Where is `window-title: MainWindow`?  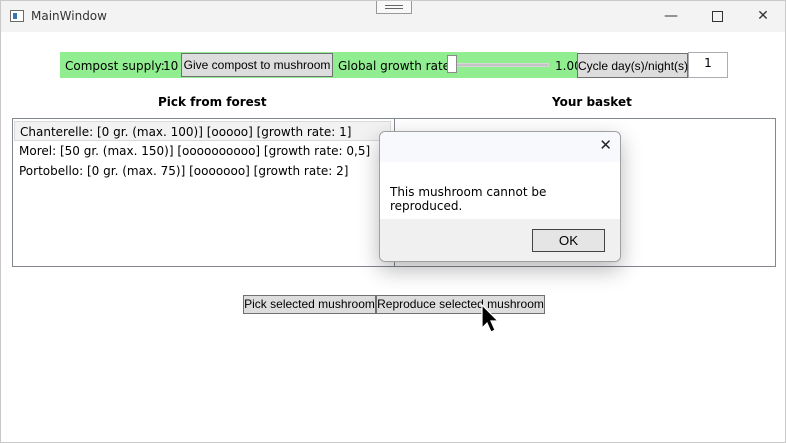 window-title: MainWindow is located at coordinates (69, 16).